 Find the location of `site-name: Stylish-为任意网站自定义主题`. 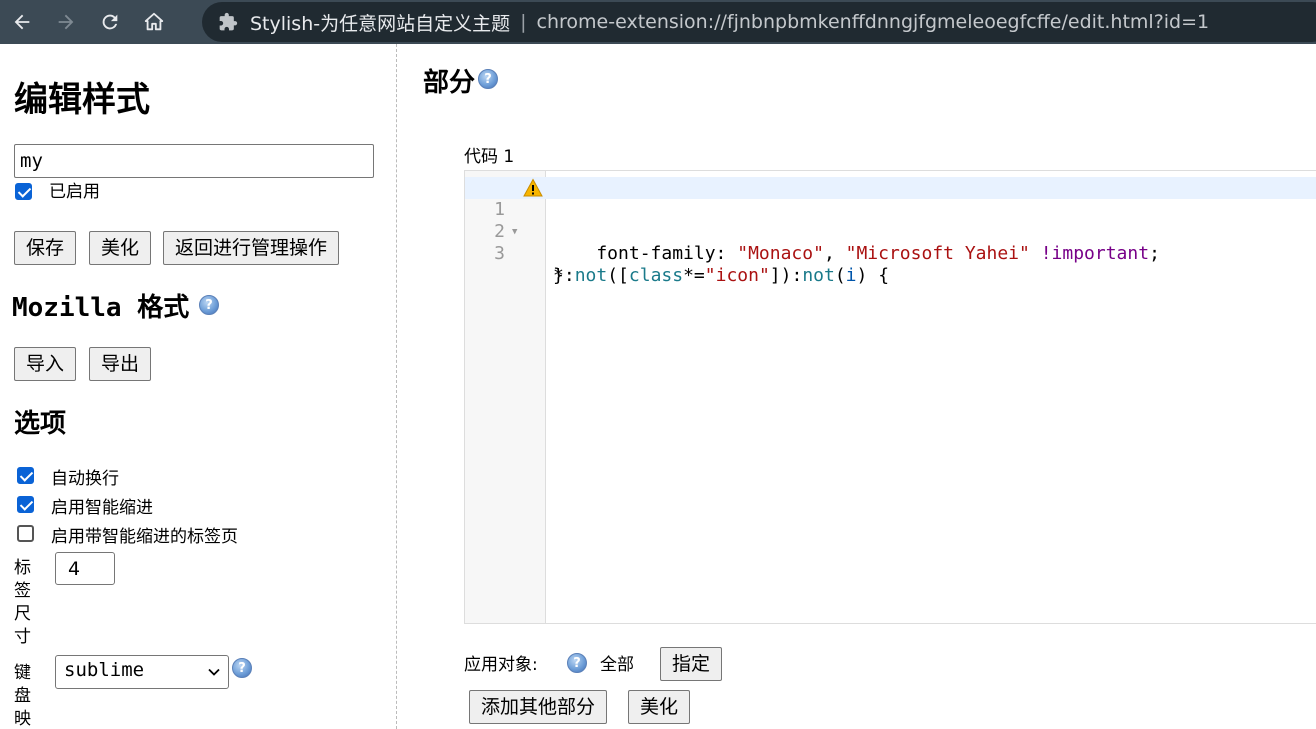

site-name: Stylish-为任意网站自定义主题 is located at coordinates (380, 23).